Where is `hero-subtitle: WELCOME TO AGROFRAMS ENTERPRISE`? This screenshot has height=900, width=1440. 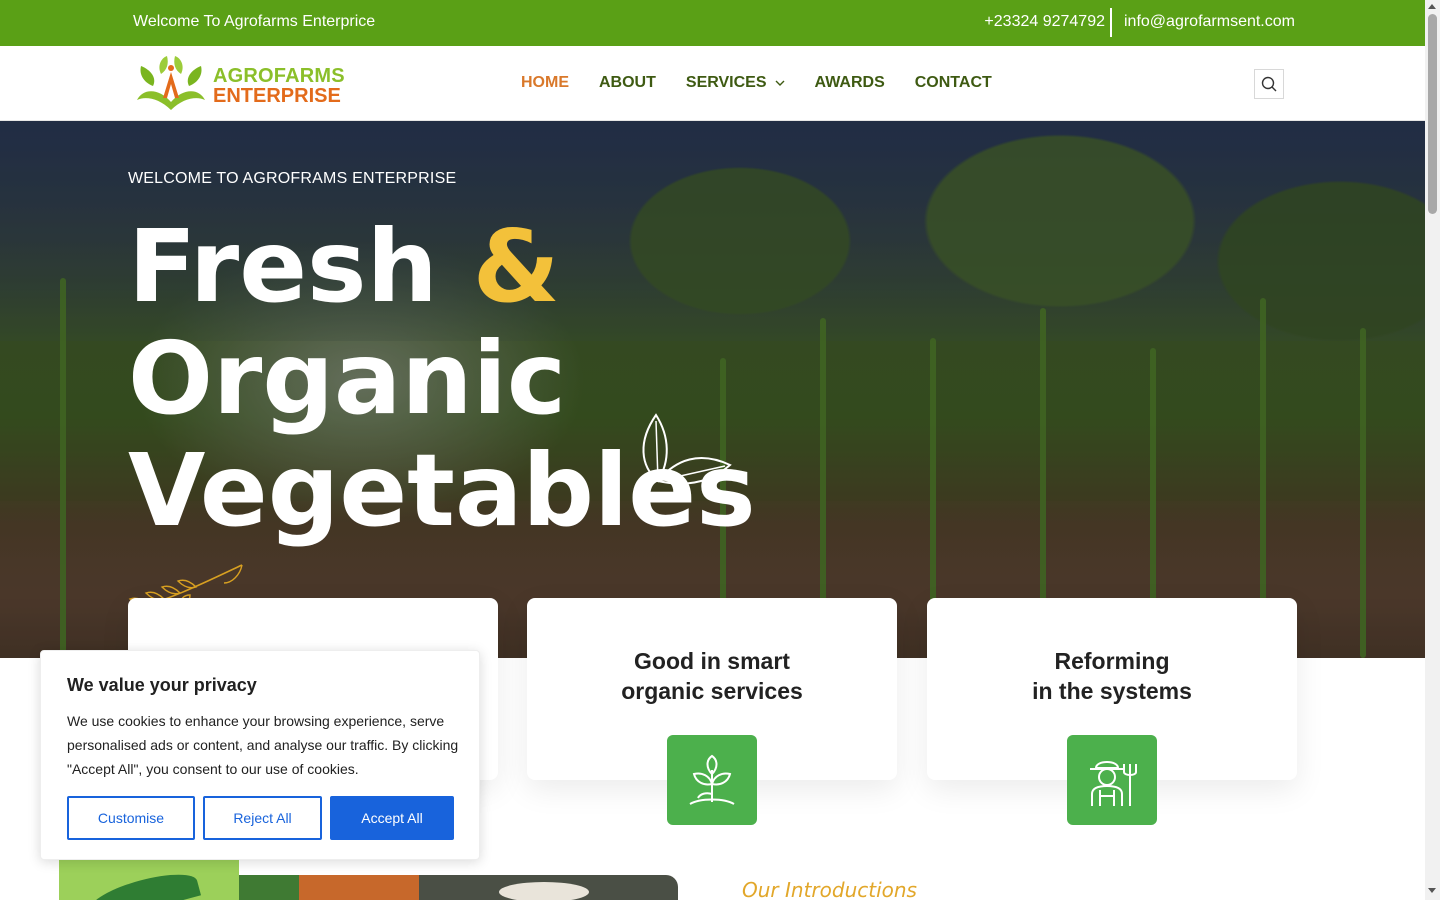 hero-subtitle: WELCOME TO AGROFRAMS ENTERPRISE is located at coordinates (292, 178).